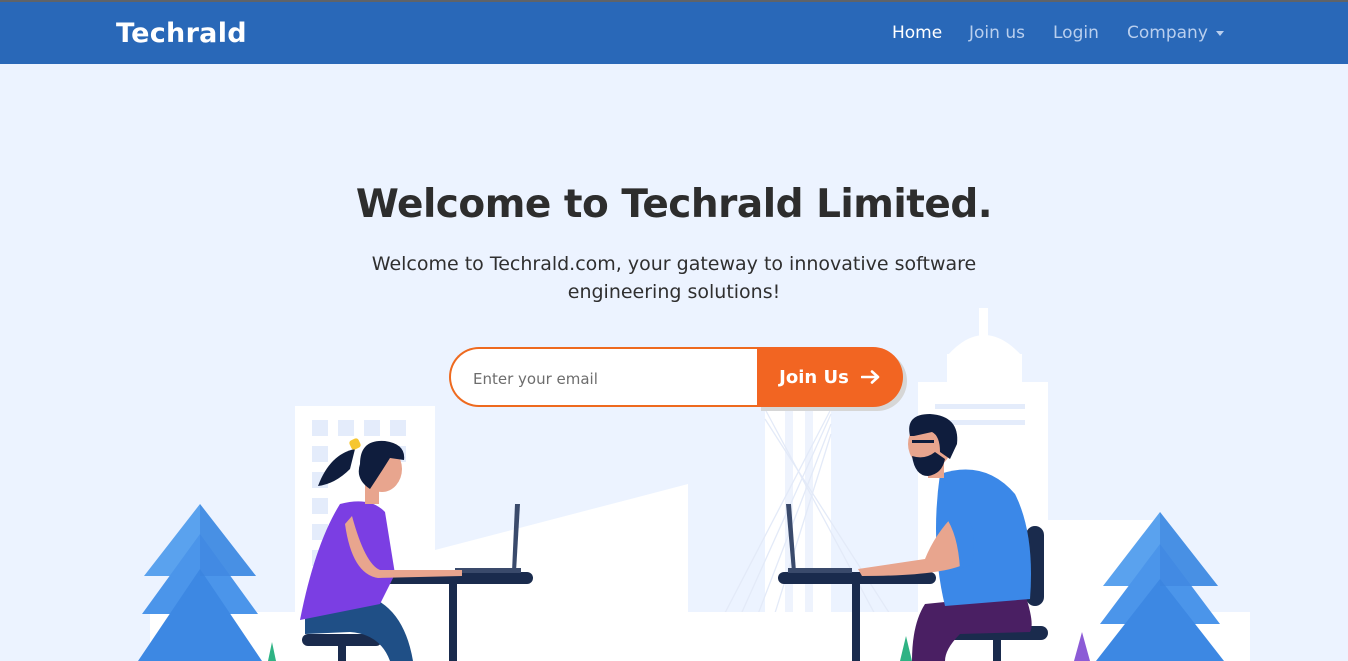 The height and width of the screenshot is (661, 1348). What do you see at coordinates (1076, 33) in the screenshot?
I see `nav-login: Login` at bounding box center [1076, 33].